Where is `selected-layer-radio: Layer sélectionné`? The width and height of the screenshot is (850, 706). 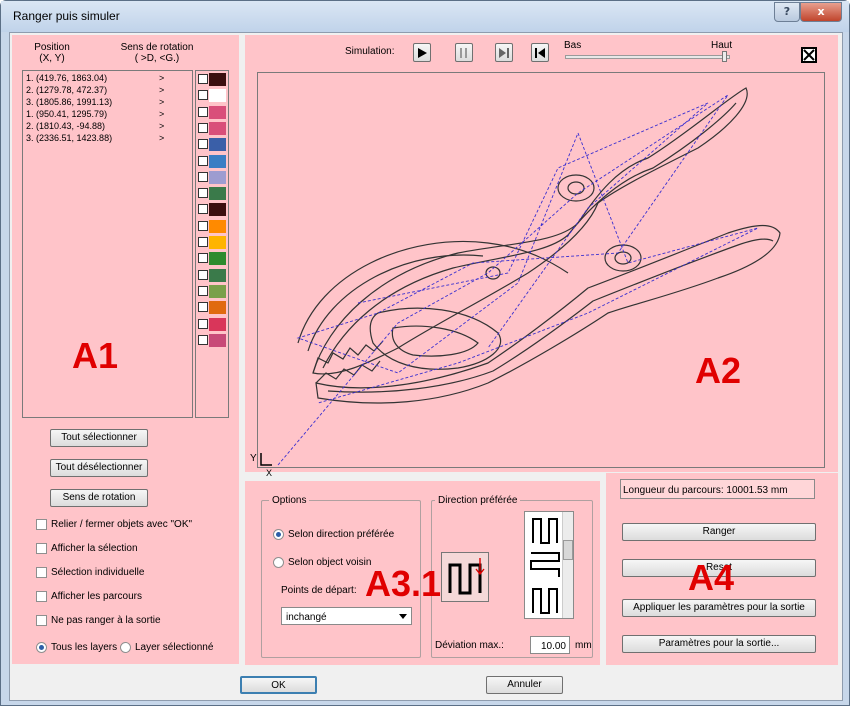 selected-layer-radio: Layer sélectionné is located at coordinates (166, 647).